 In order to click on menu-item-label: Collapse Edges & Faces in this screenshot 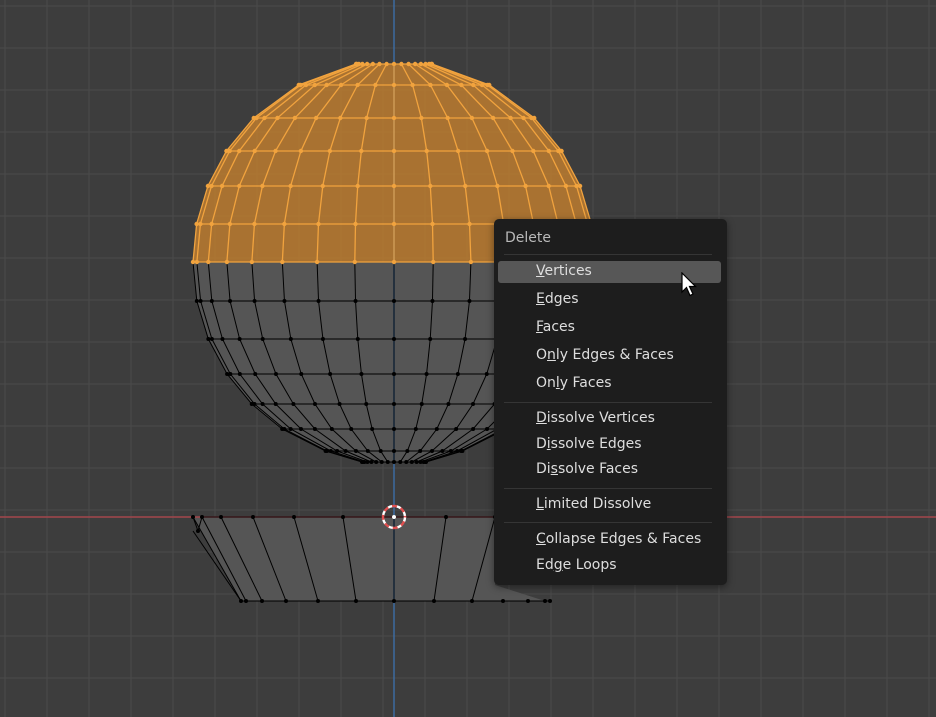, I will do `click(619, 539)`.